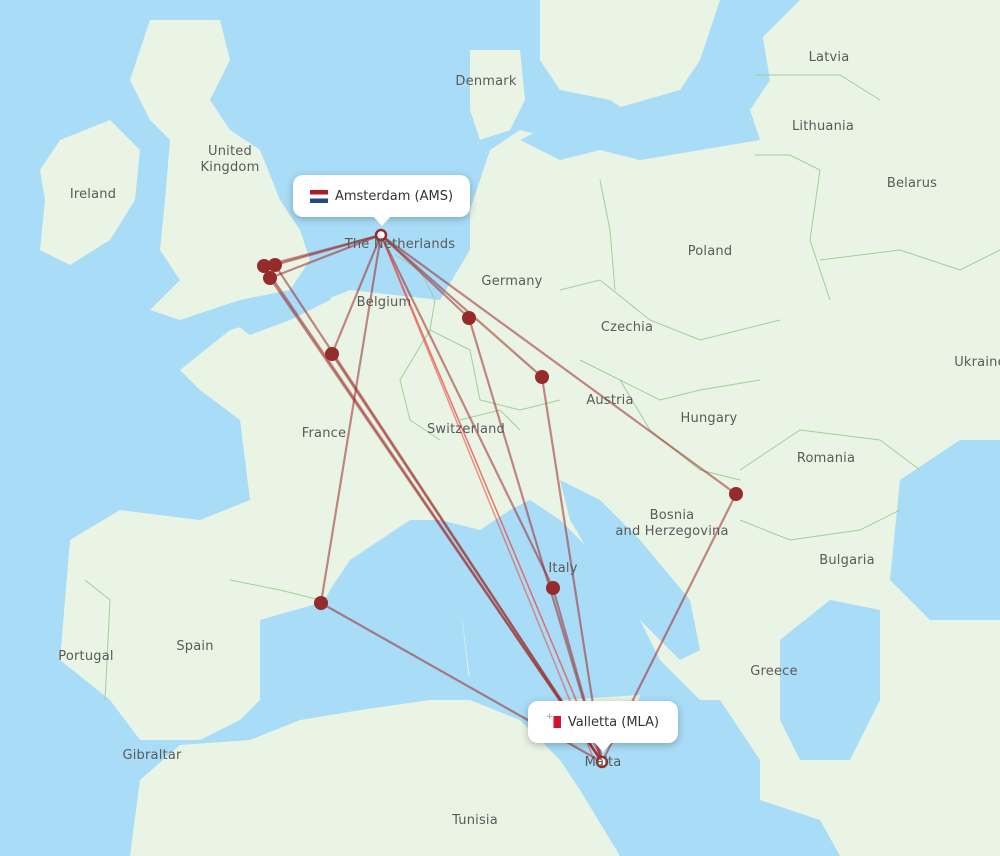 The width and height of the screenshot is (1000, 856). Describe the element at coordinates (535, 540) in the screenshot. I see `route-line-frankfurt-leg2` at that location.